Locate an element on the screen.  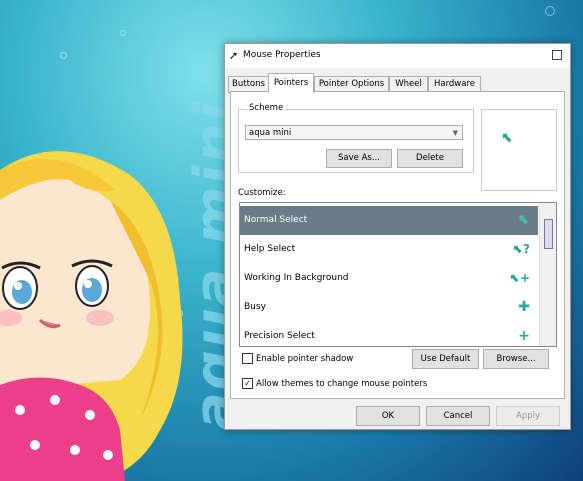
arrow-cursor-icon: ⬉ is located at coordinates (524, 220).